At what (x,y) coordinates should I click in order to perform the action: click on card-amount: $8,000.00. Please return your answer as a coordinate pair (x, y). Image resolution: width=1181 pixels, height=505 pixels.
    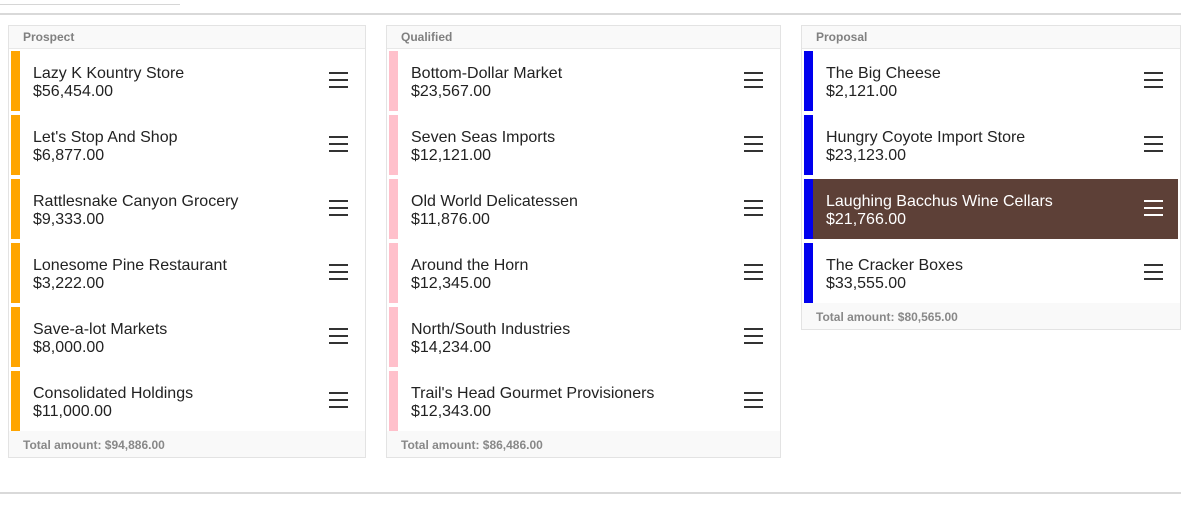
    Looking at the image, I should click on (69, 347).